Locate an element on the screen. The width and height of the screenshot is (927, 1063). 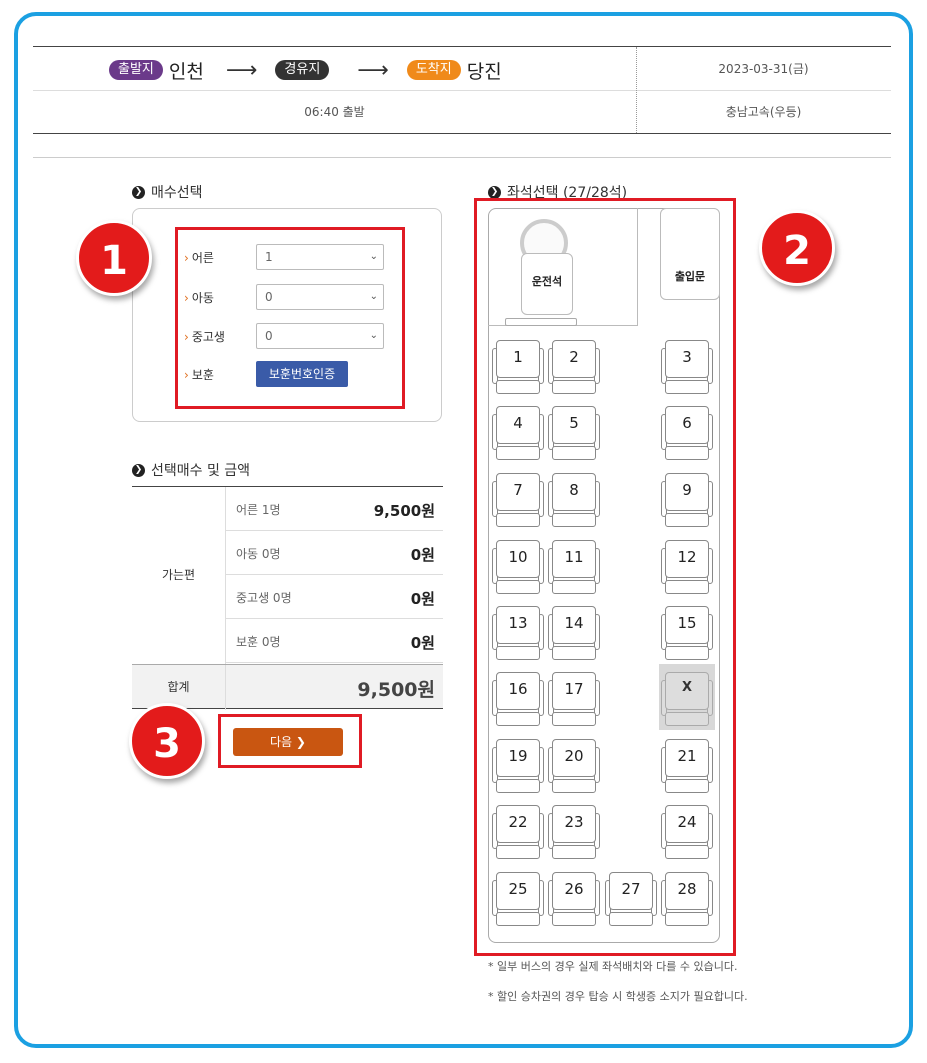
route-summary: 출발지 인천 ⟶ 경유지 ⟶ 도착지 당진 is located at coordinates (305, 70).